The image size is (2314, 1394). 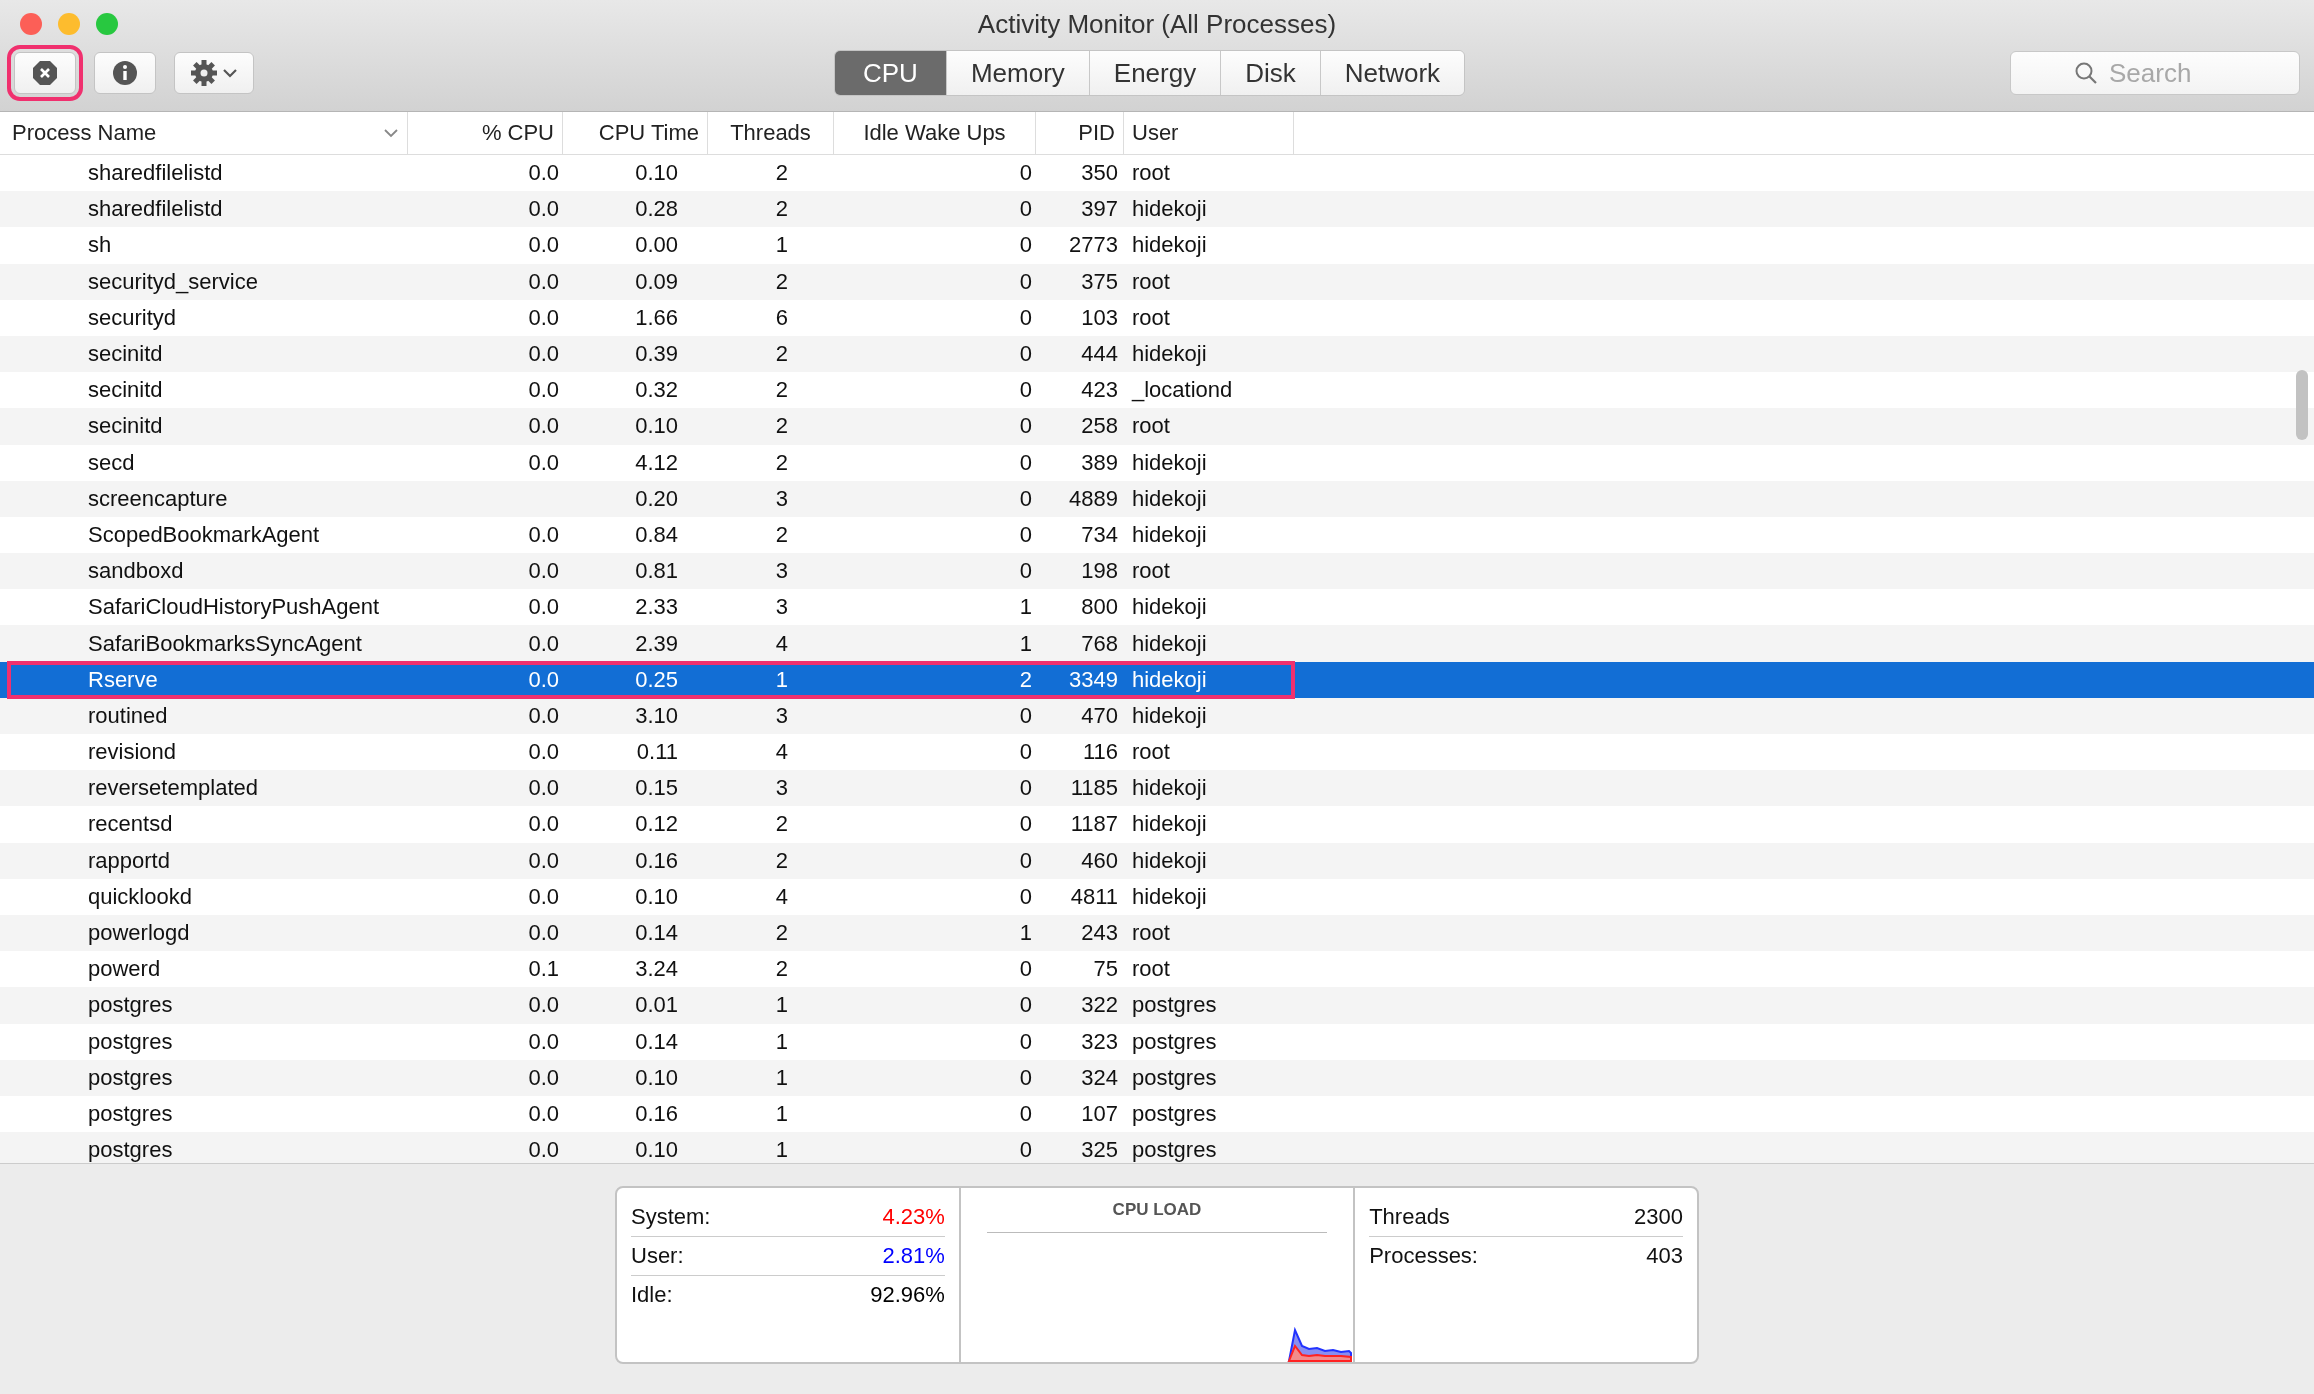 What do you see at coordinates (69, 24) in the screenshot?
I see `minimize-light-icon` at bounding box center [69, 24].